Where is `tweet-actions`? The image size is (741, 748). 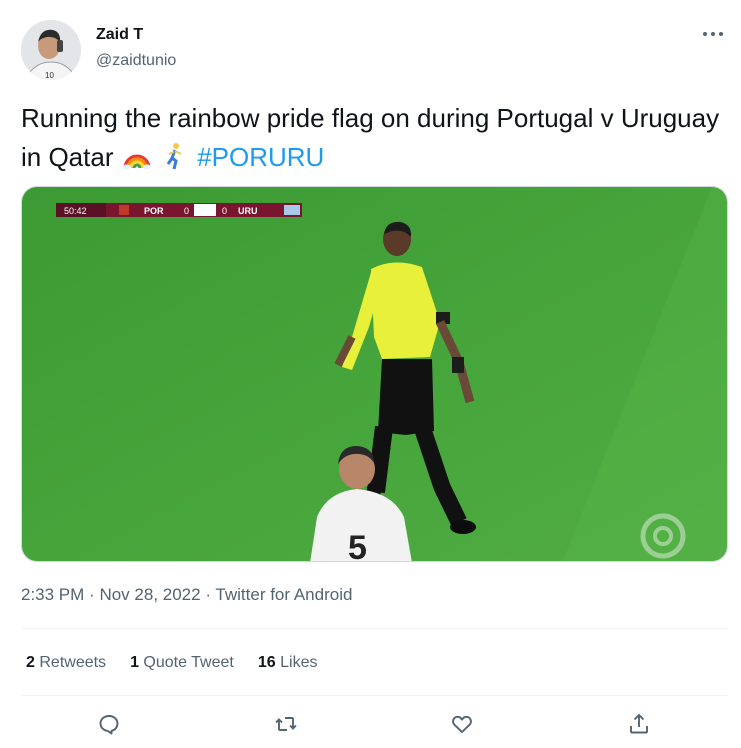 tweet-actions is located at coordinates (374, 724).